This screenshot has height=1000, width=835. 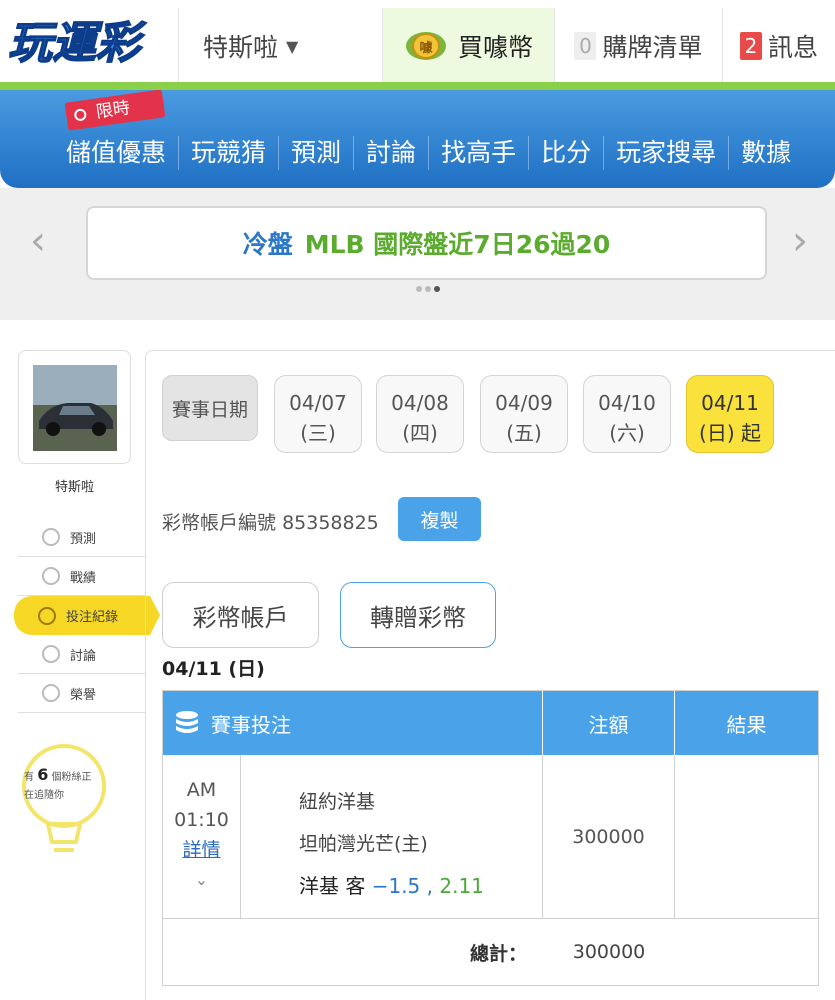 I want to click on target-icon, so click(x=51, y=537).